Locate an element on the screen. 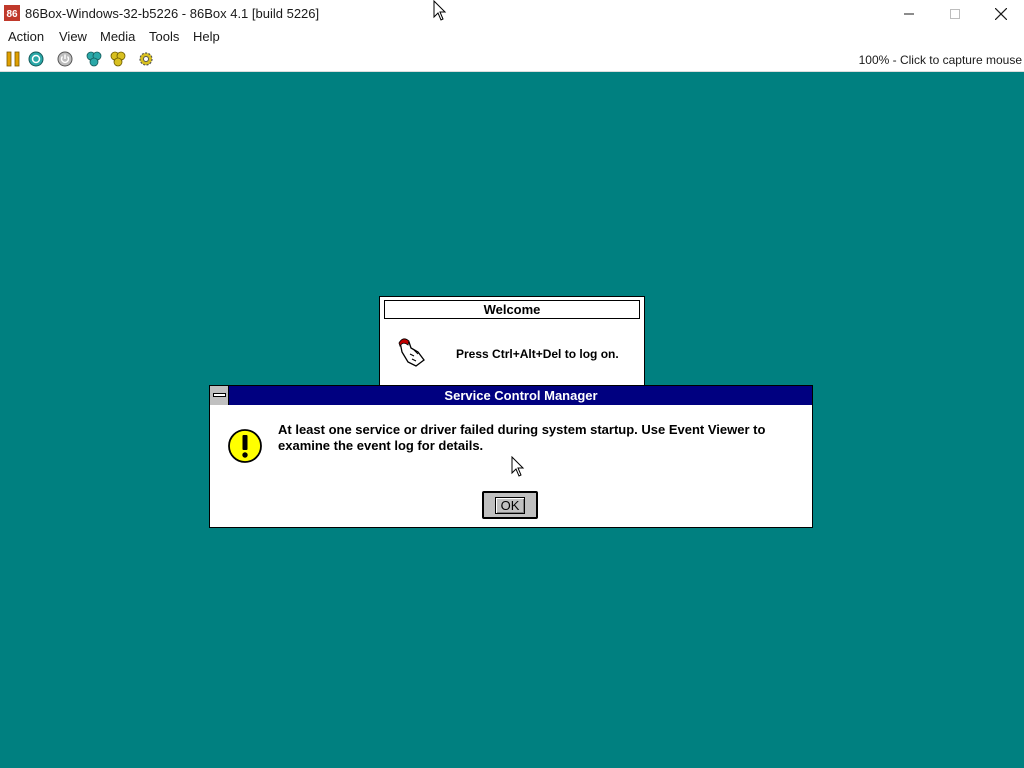 The image size is (1024, 768). mouse-capture-status: 100% - Click to capture mouse is located at coordinates (940, 60).